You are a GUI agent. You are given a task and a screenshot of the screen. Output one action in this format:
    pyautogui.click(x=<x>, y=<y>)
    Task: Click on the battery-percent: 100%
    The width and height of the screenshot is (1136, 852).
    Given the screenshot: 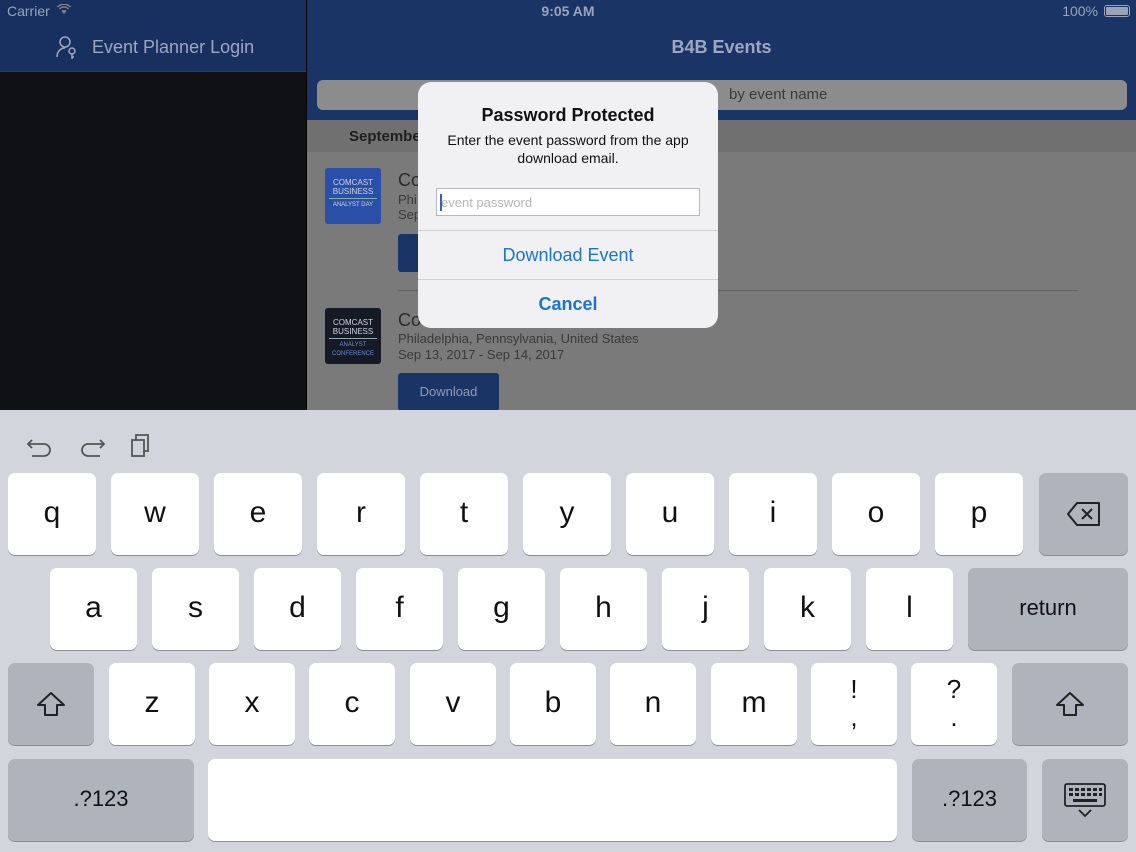 What is the action you would take?
    pyautogui.click(x=1080, y=11)
    